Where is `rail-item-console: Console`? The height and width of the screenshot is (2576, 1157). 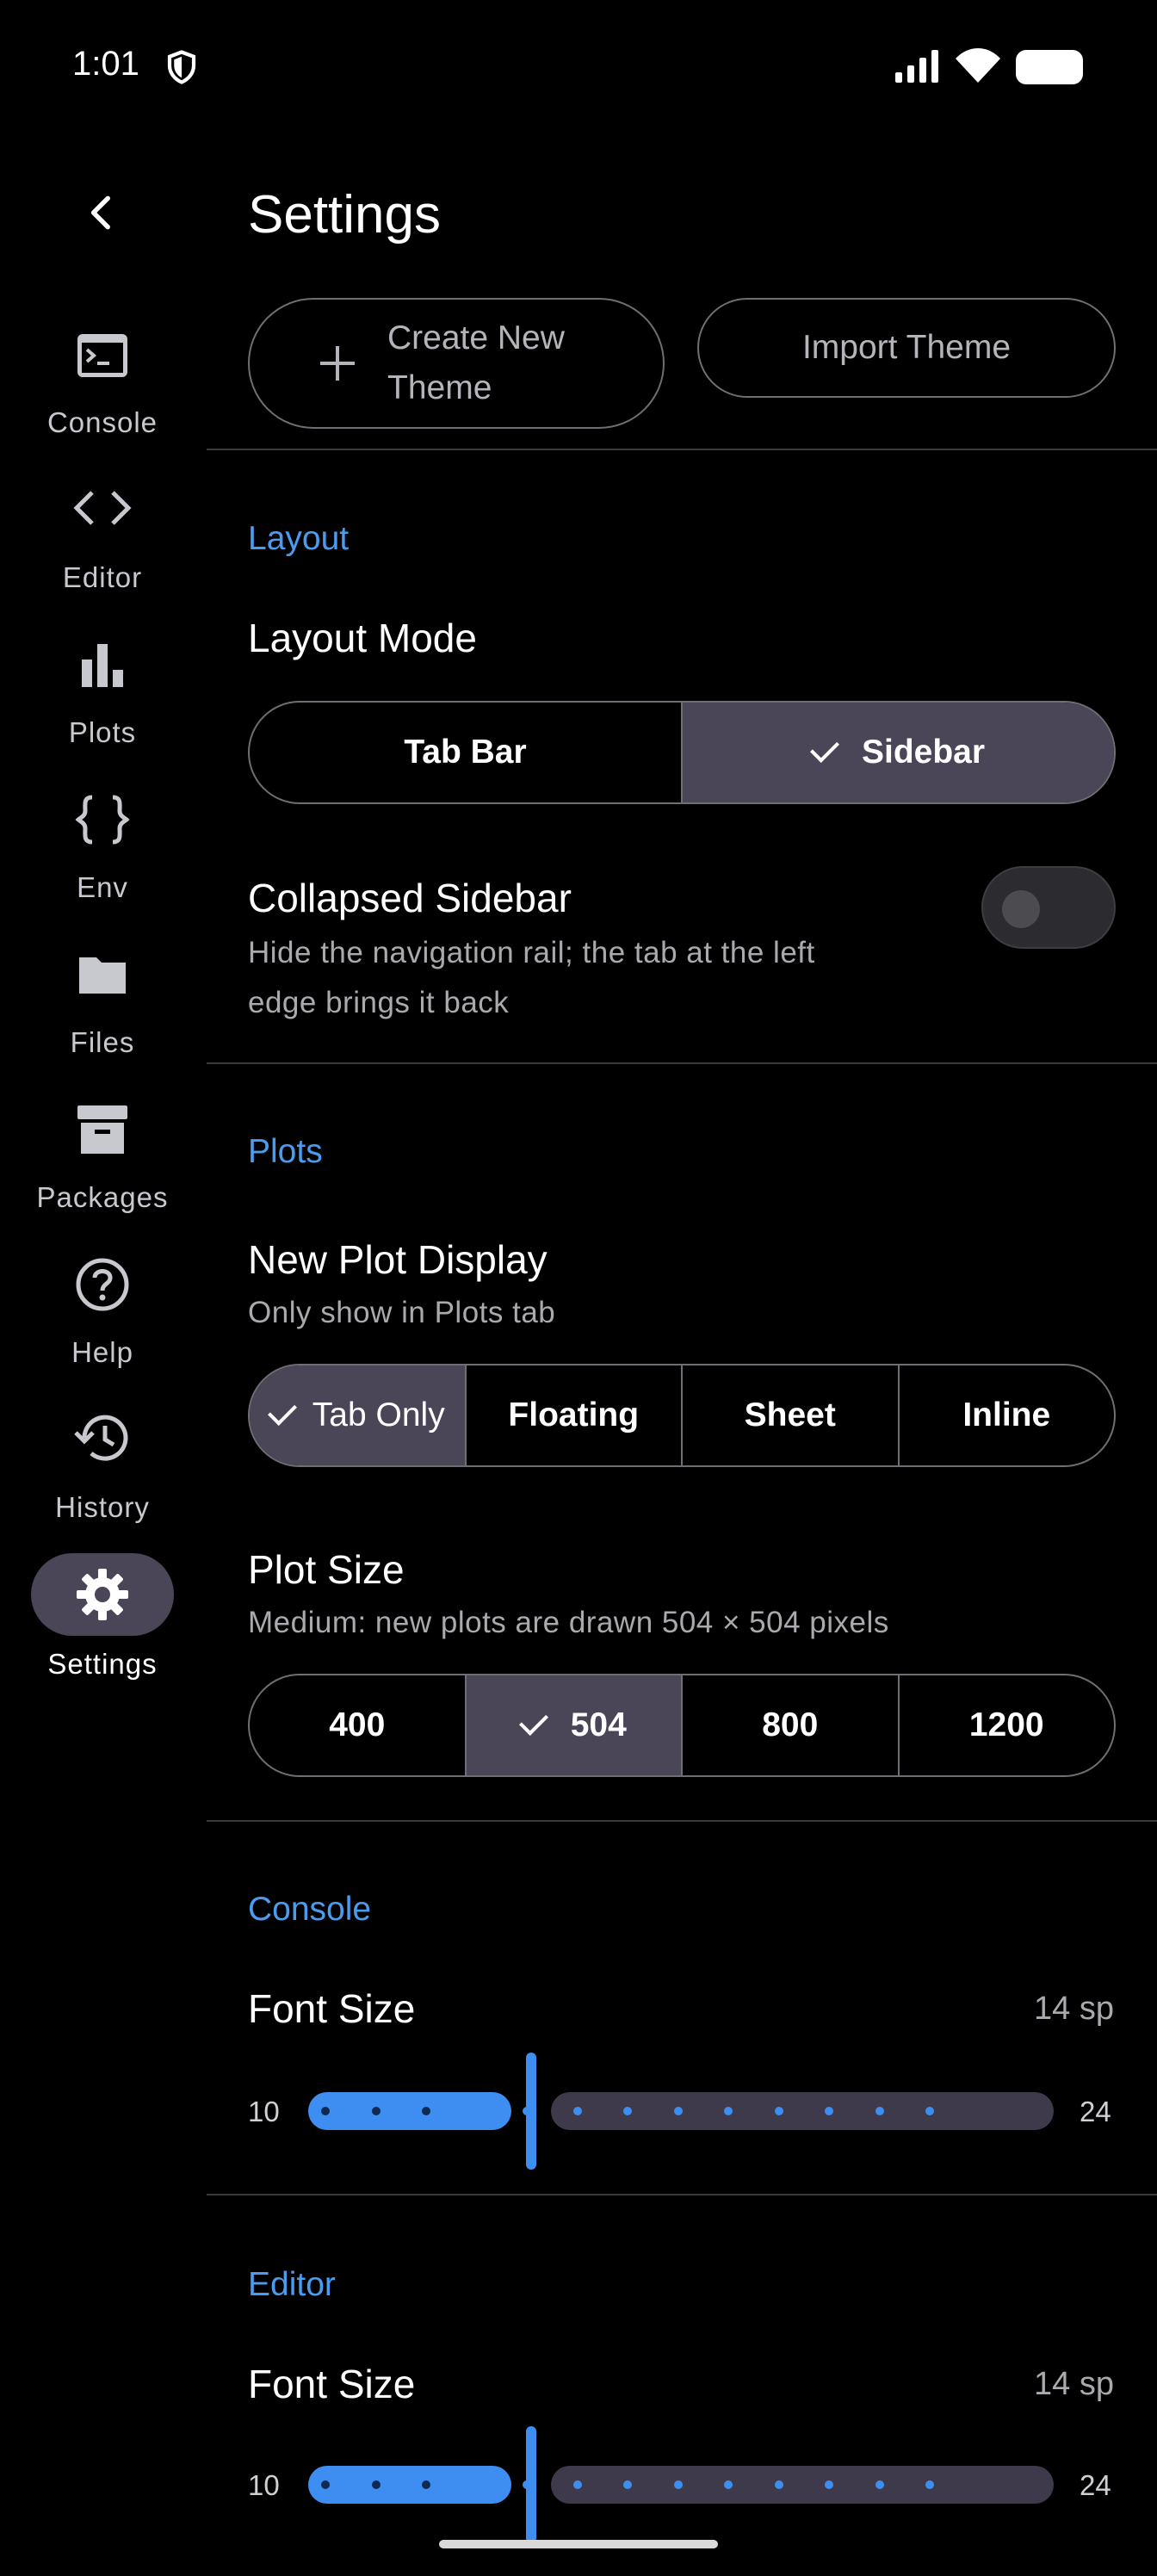 rail-item-console: Console is located at coordinates (102, 388).